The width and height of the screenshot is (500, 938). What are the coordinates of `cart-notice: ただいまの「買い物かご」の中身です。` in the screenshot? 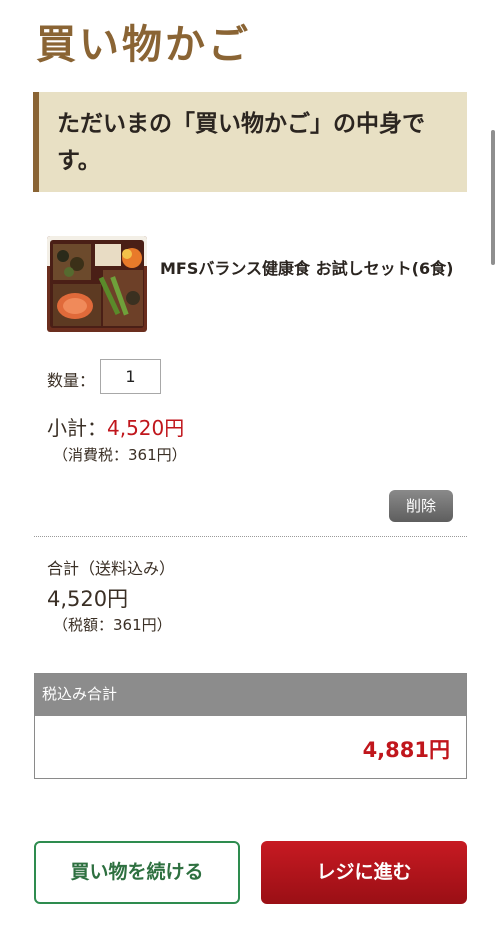 It's located at (250, 142).